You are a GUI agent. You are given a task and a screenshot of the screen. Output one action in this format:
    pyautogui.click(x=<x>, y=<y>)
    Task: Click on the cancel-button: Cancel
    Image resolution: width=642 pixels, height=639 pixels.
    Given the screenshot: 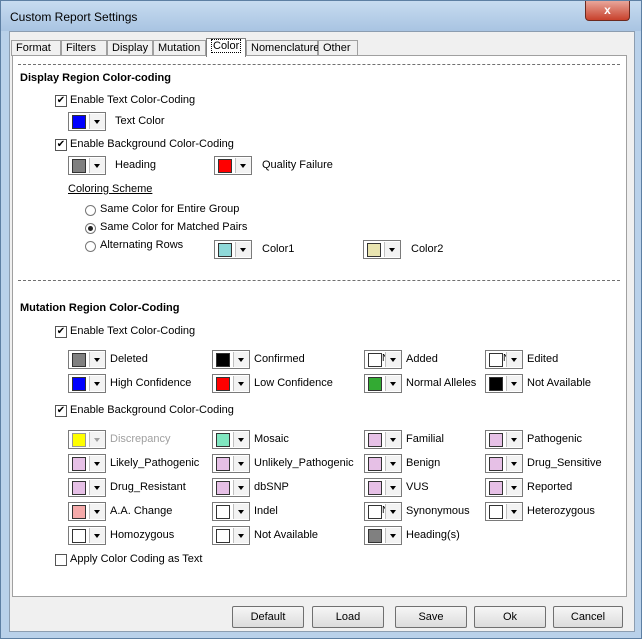 What is the action you would take?
    pyautogui.click(x=588, y=617)
    